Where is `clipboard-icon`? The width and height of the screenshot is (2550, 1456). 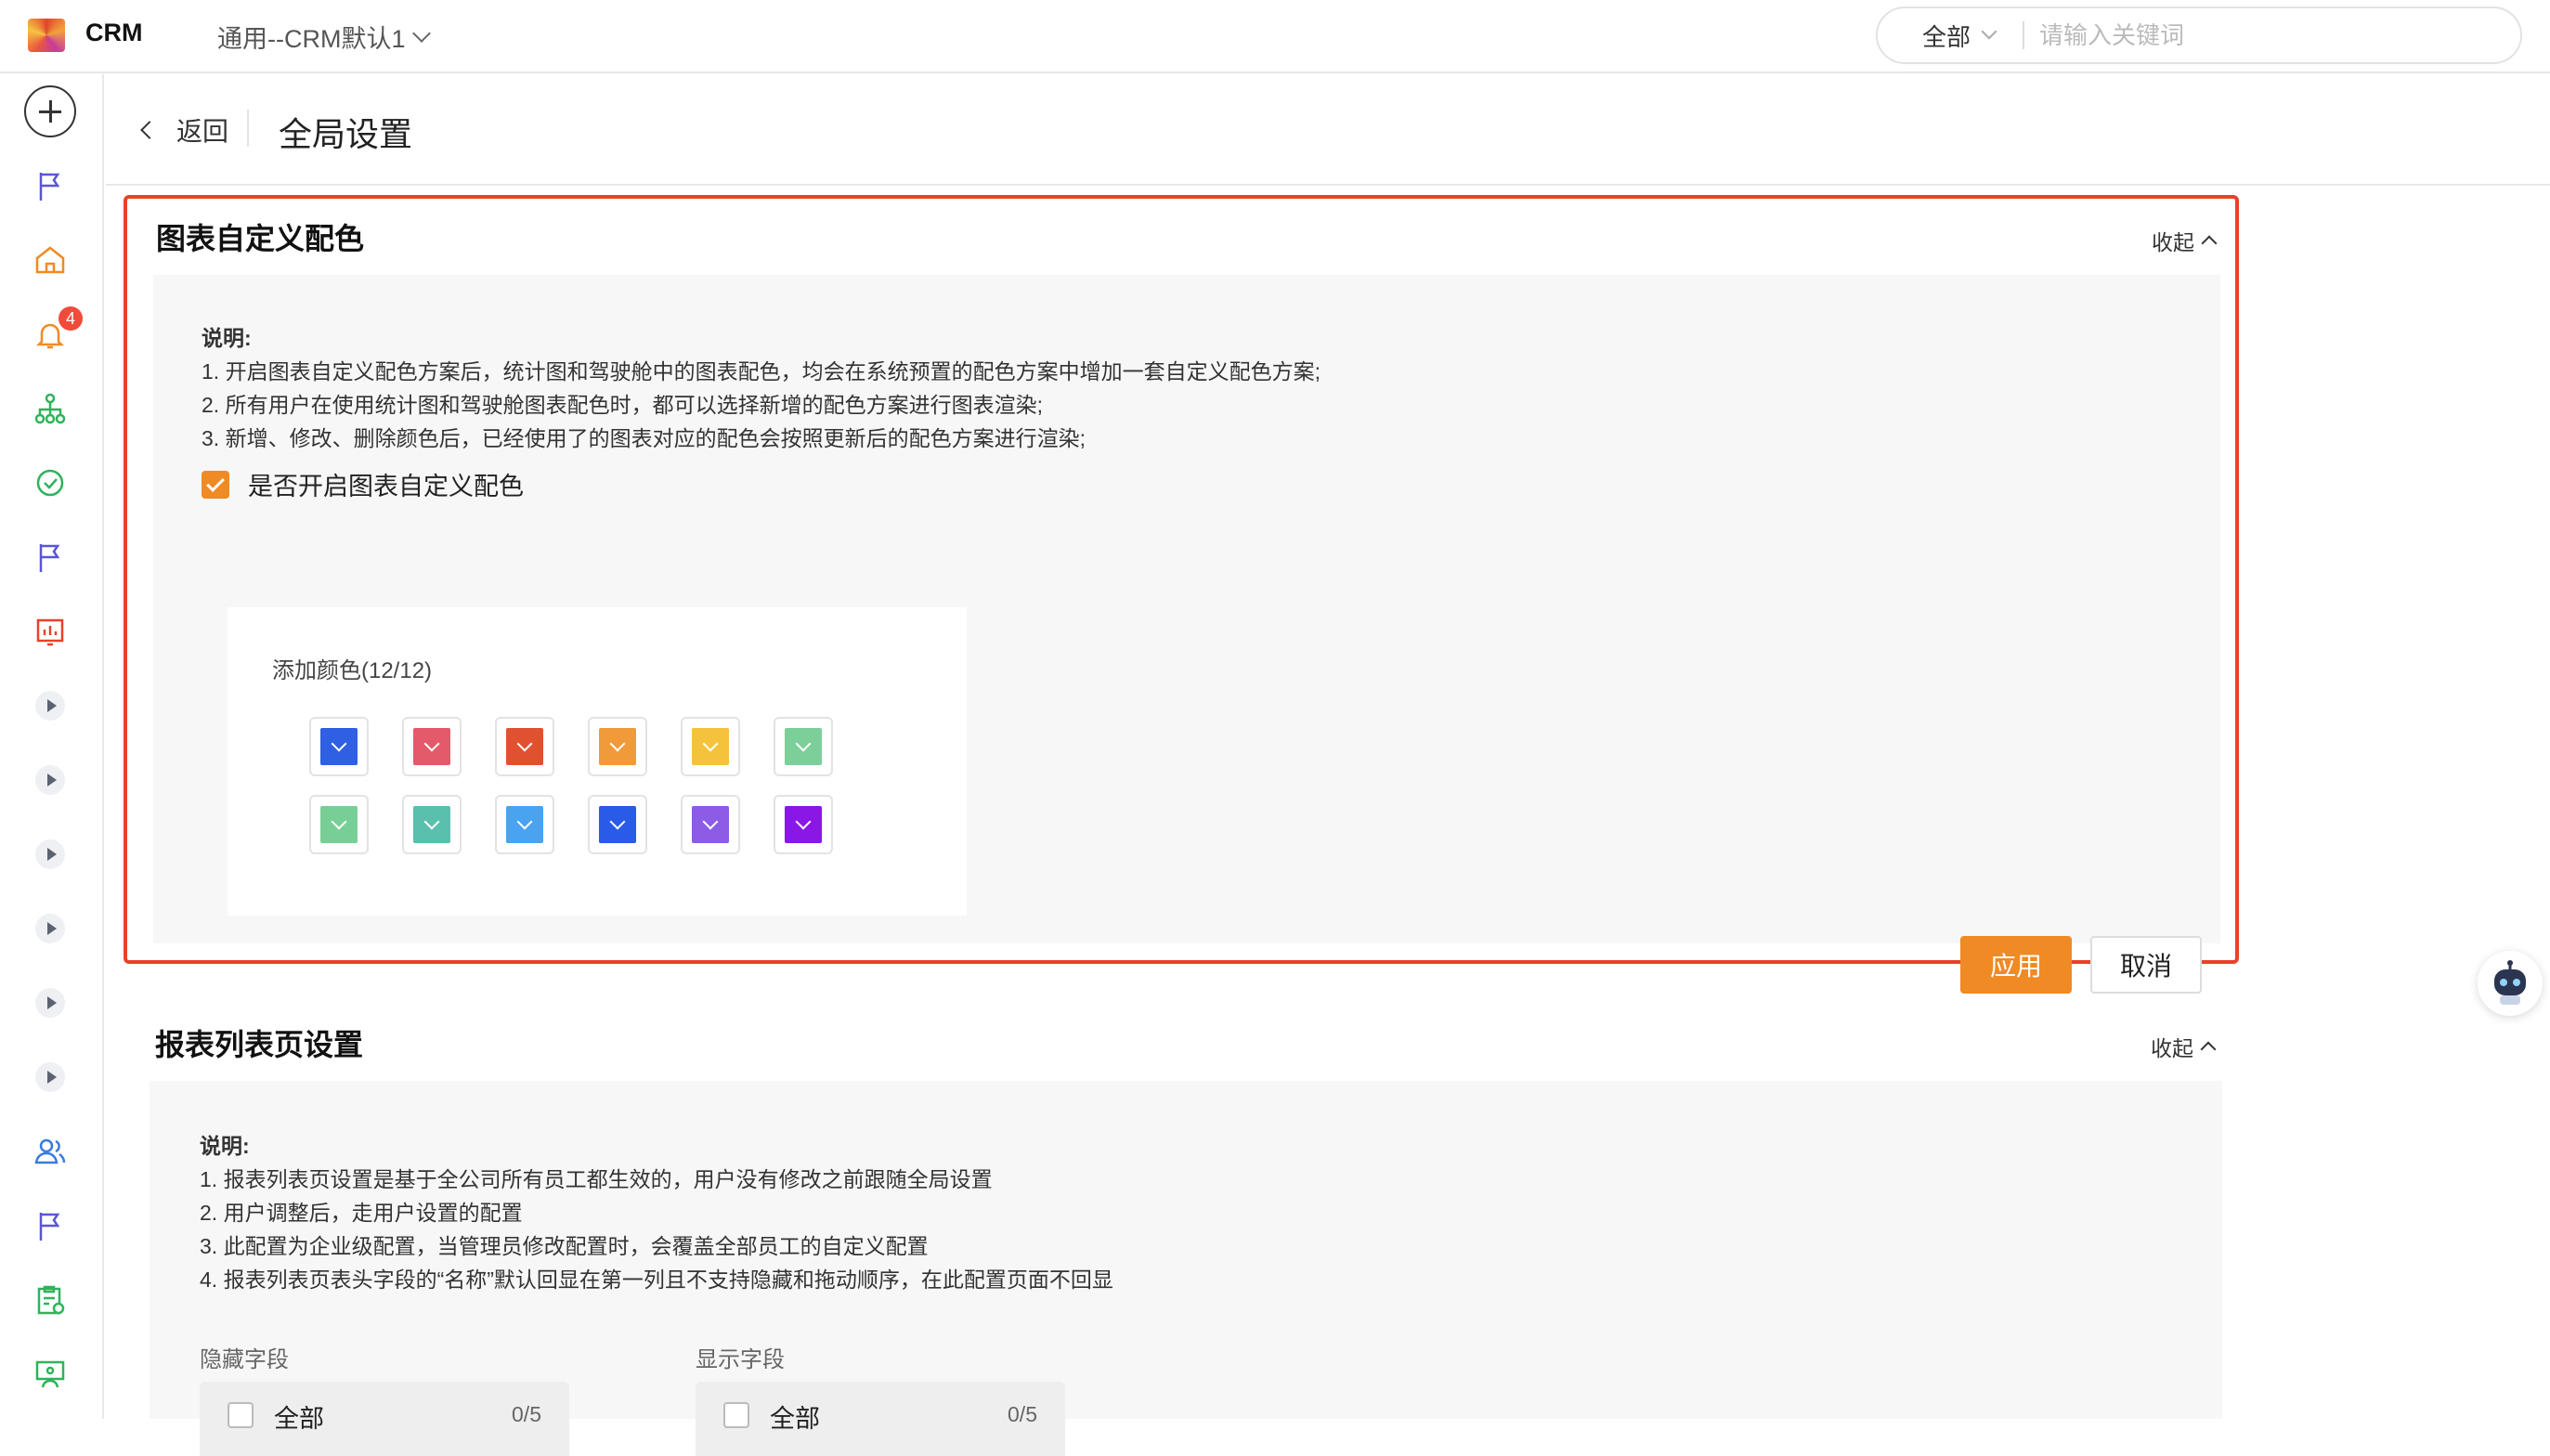
clipboard-icon is located at coordinates (50, 1300).